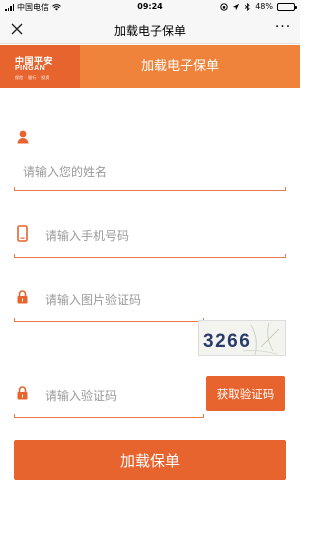 This screenshot has height=533, width=320. What do you see at coordinates (22, 233) in the screenshot?
I see `phone-icon` at bounding box center [22, 233].